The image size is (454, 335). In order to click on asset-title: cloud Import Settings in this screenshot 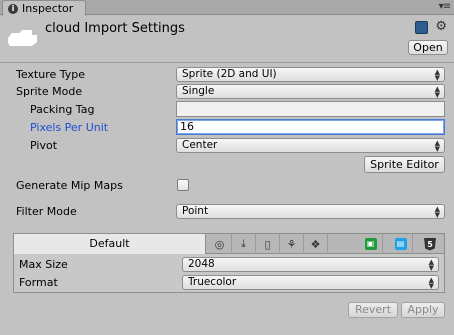, I will do `click(115, 28)`.